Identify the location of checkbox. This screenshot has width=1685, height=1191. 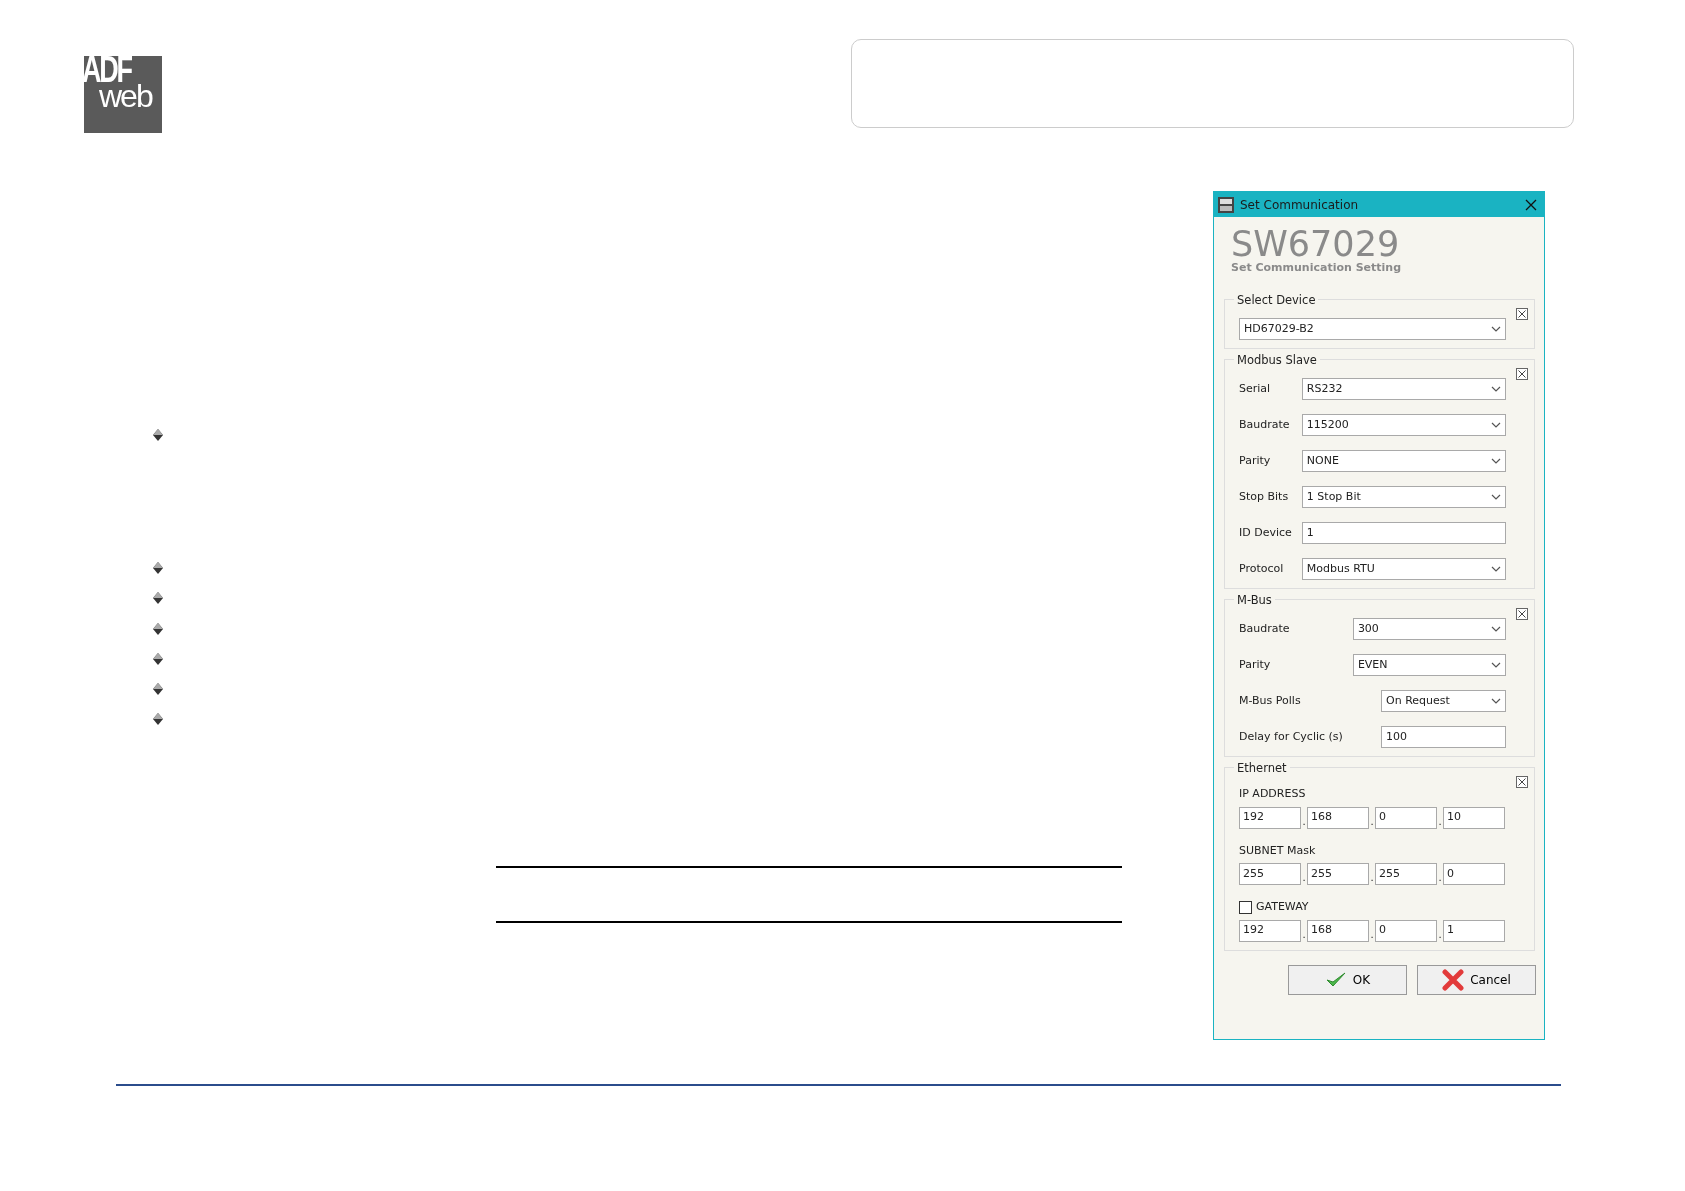
(1245, 907).